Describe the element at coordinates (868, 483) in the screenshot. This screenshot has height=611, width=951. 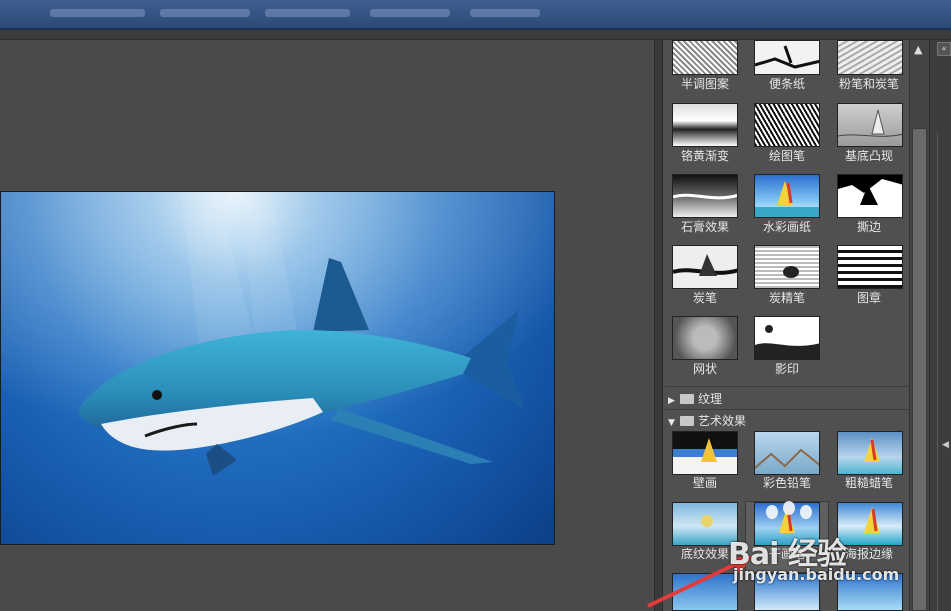
I see `thumb-label: 粗糙蜡笔` at that location.